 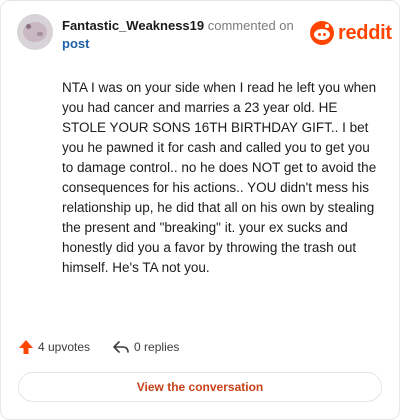 I want to click on username-link: Fantastic_Weakness19, so click(x=133, y=25).